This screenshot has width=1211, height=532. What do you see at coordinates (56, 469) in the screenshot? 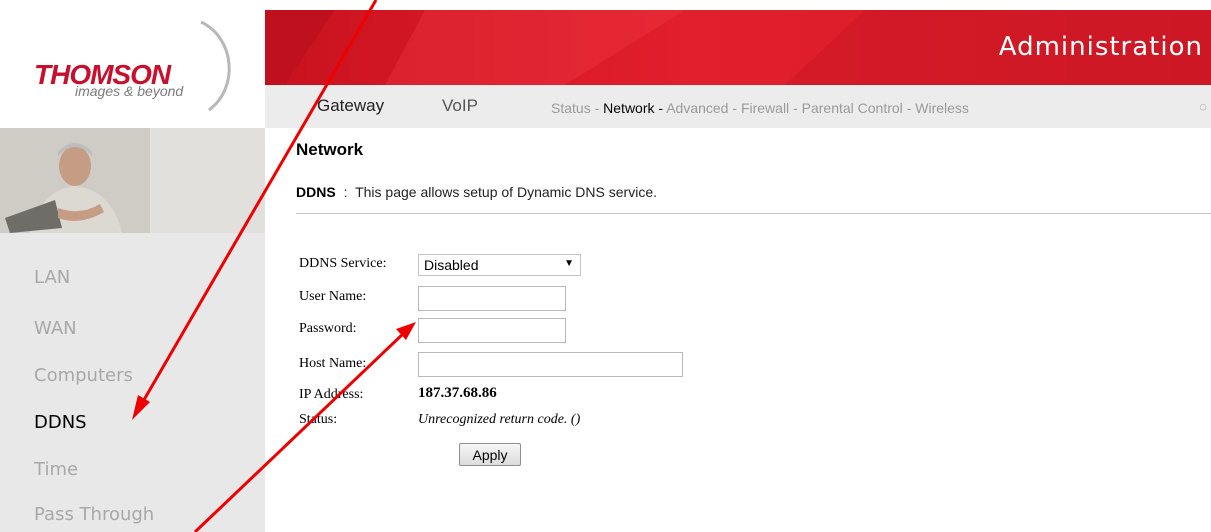
I see `sidebar-item-time: Time` at bounding box center [56, 469].